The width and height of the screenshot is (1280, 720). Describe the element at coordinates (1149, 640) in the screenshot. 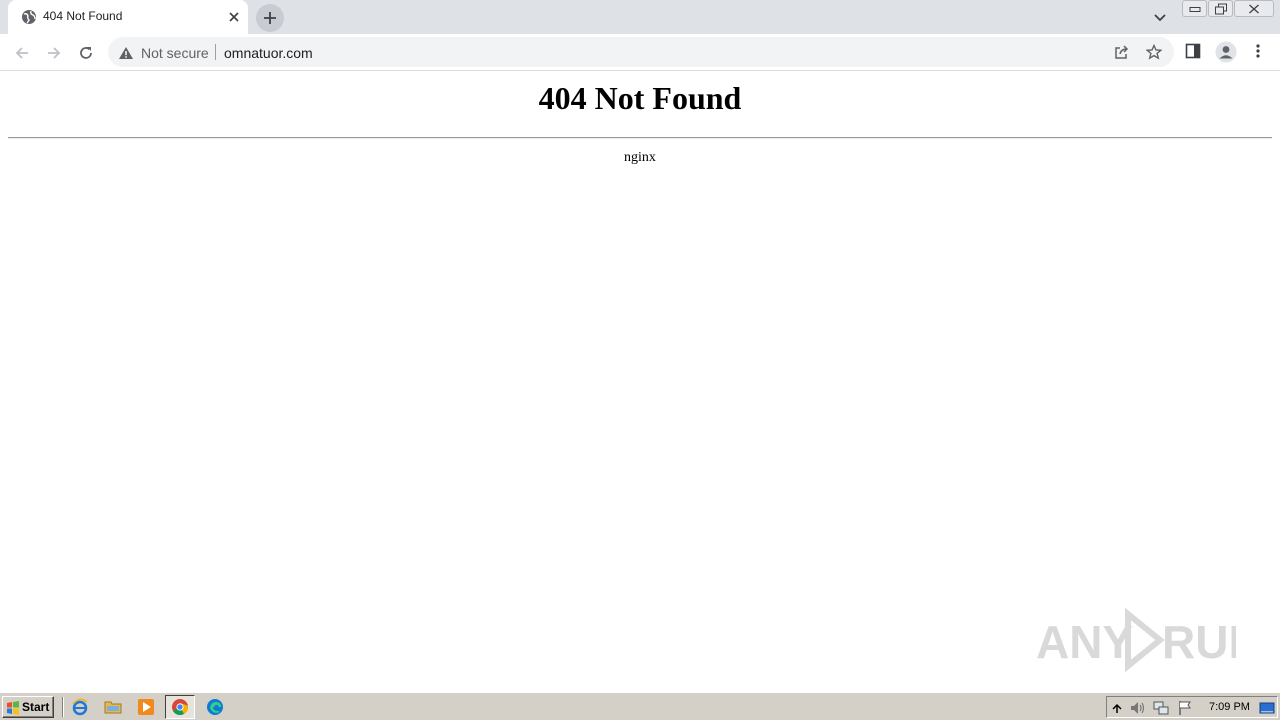

I see `anyrun-watermark: ANY RUN` at that location.